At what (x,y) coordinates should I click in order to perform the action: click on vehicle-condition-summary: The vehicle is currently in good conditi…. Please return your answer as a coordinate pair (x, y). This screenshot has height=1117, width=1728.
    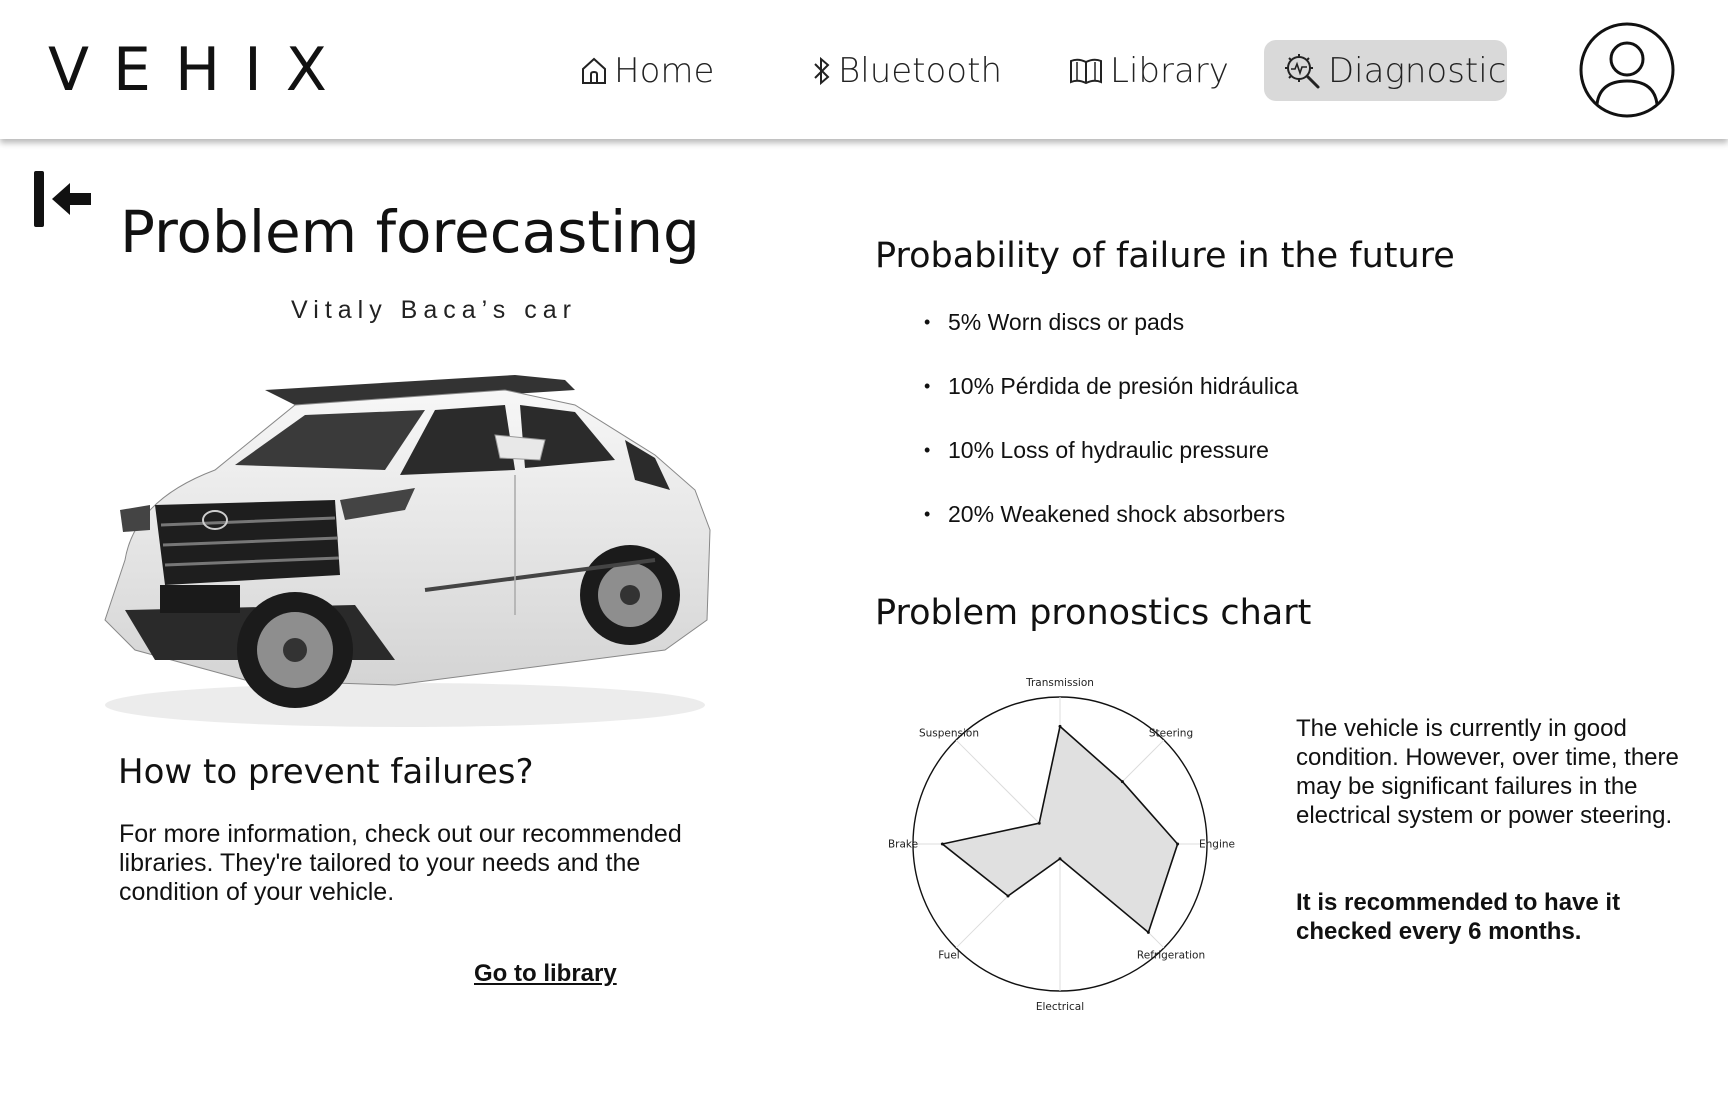
    Looking at the image, I should click on (1487, 772).